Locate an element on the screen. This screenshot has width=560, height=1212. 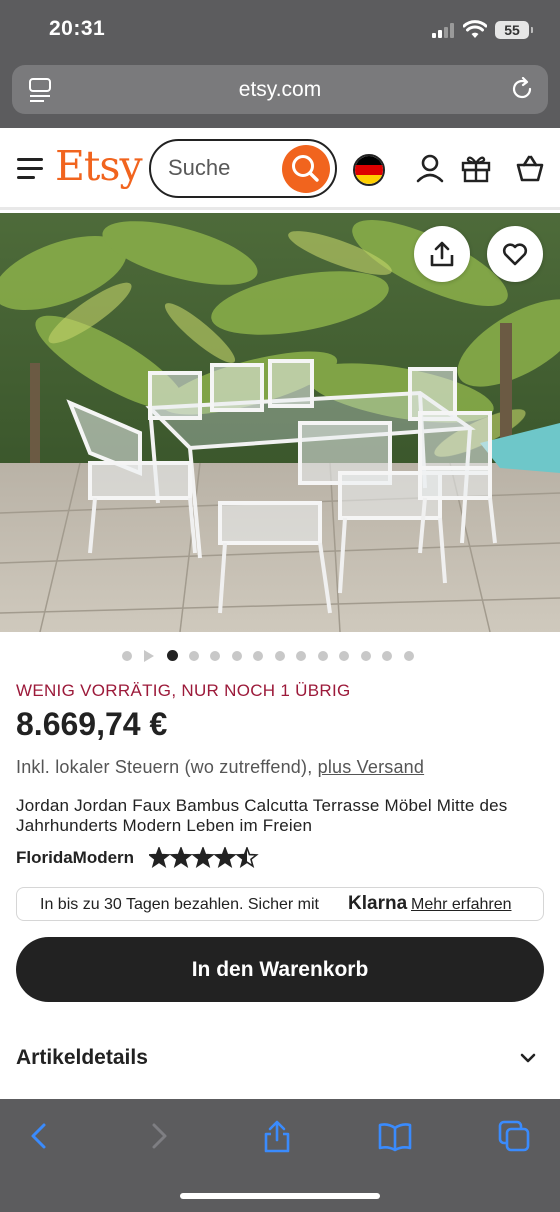
gift-icon is located at coordinates (476, 168).